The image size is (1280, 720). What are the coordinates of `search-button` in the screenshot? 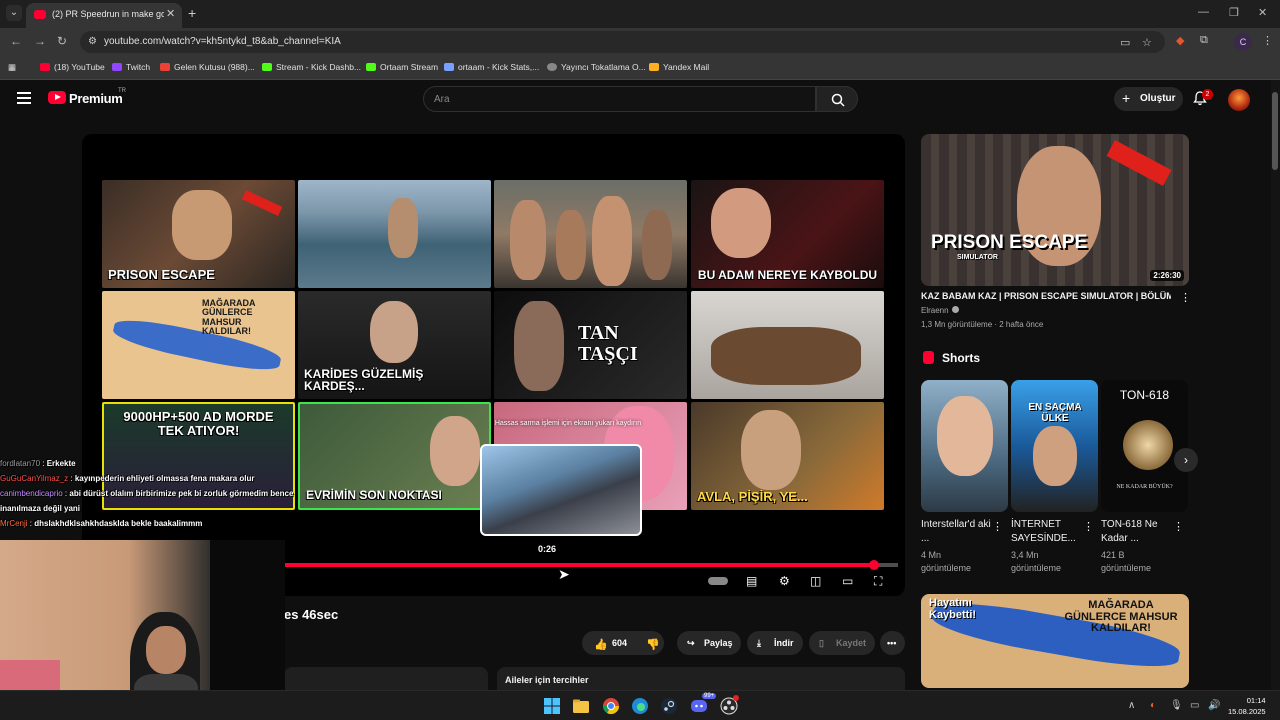 It's located at (837, 99).